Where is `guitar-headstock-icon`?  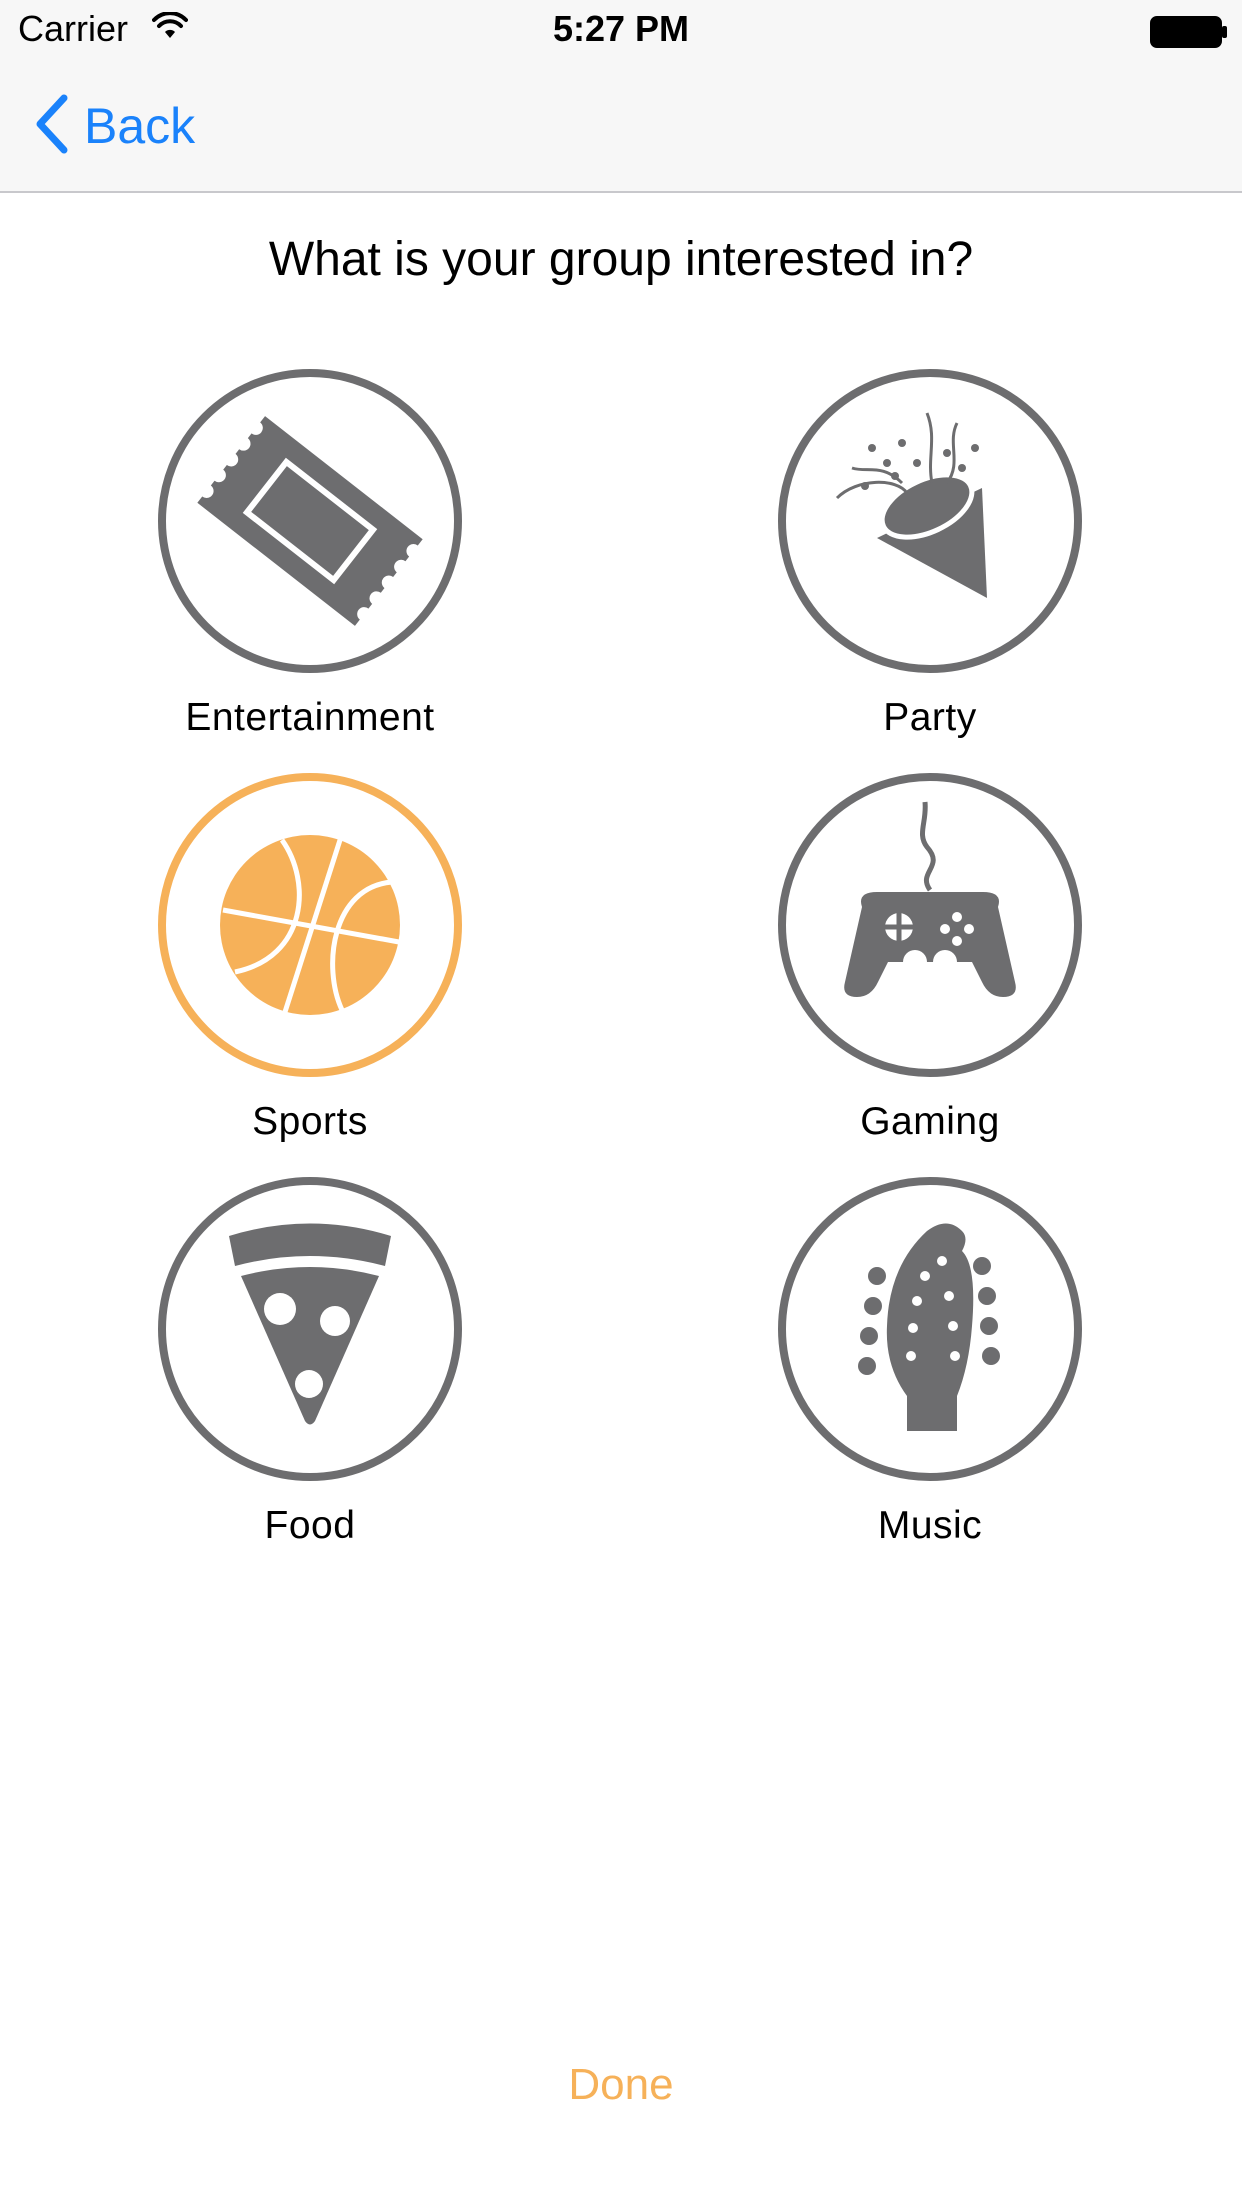
guitar-headstock-icon is located at coordinates (930, 1329).